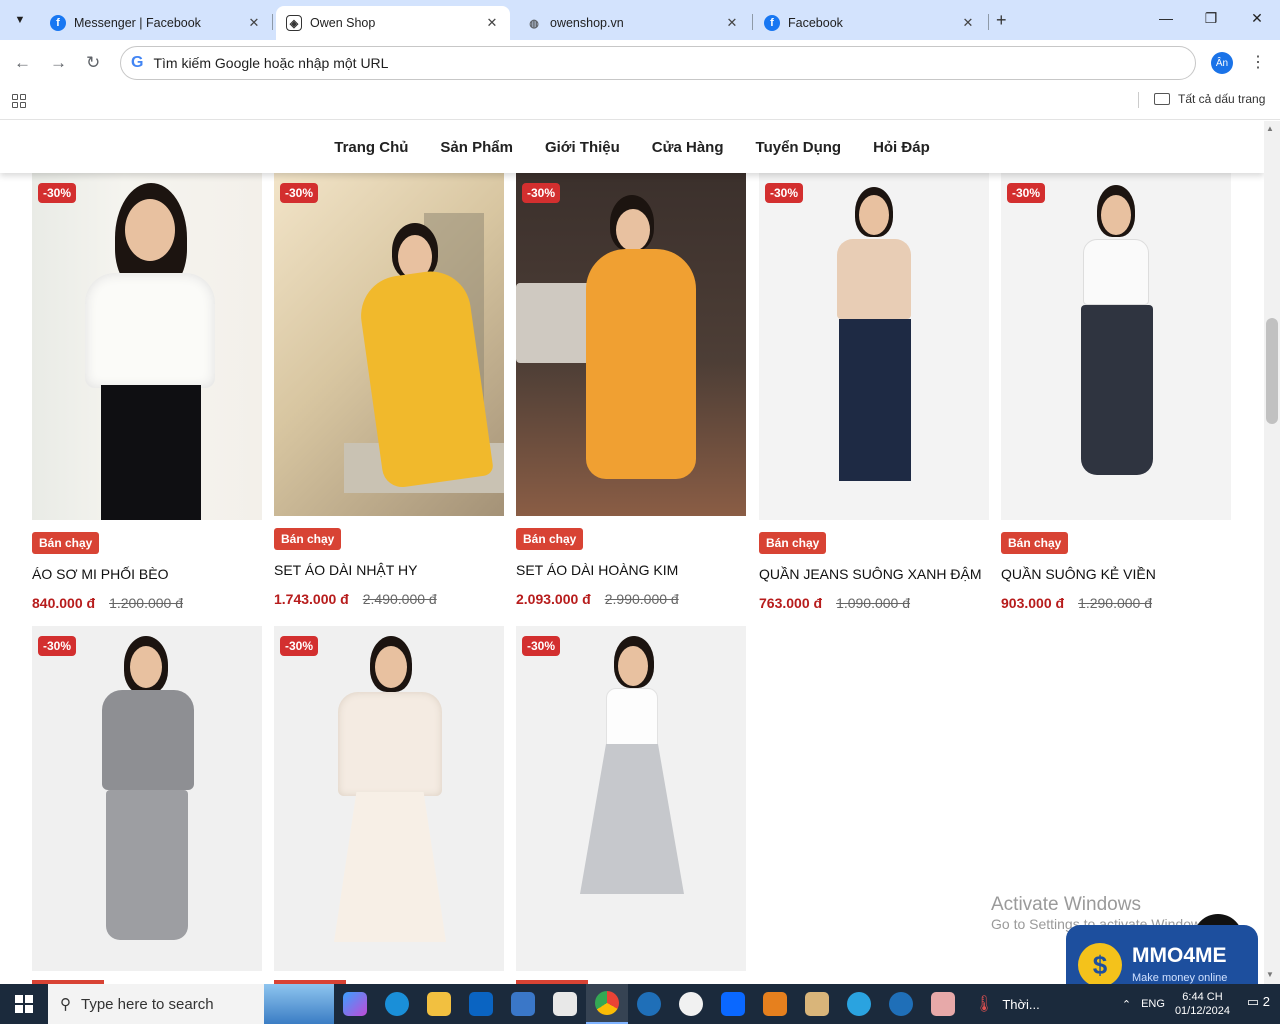 The width and height of the screenshot is (1280, 1024). What do you see at coordinates (1166, 18) in the screenshot?
I see `minimize-button: —` at bounding box center [1166, 18].